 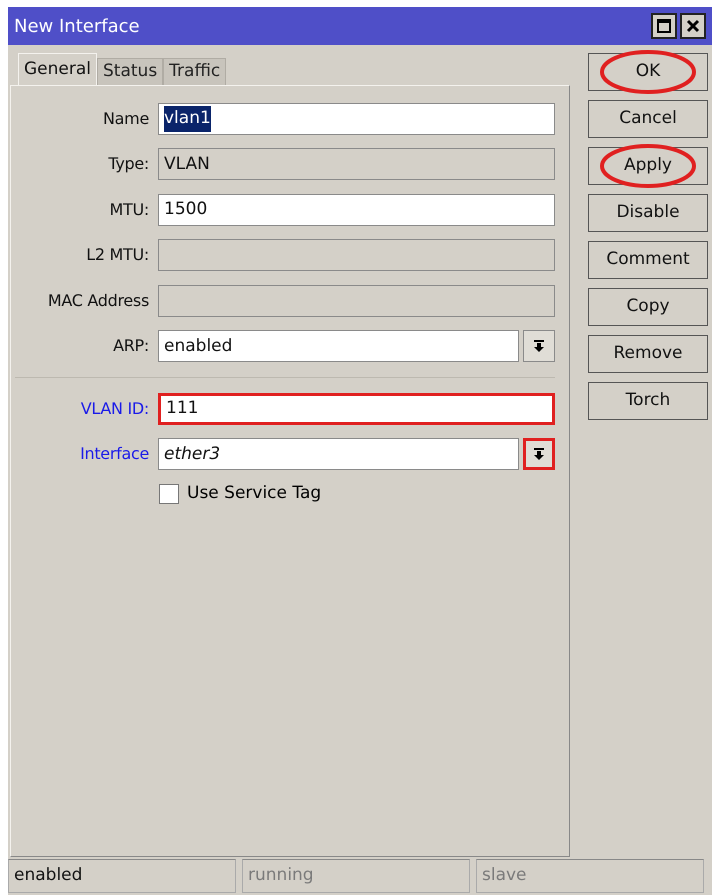 I want to click on input-field: vlan1, so click(x=356, y=118).